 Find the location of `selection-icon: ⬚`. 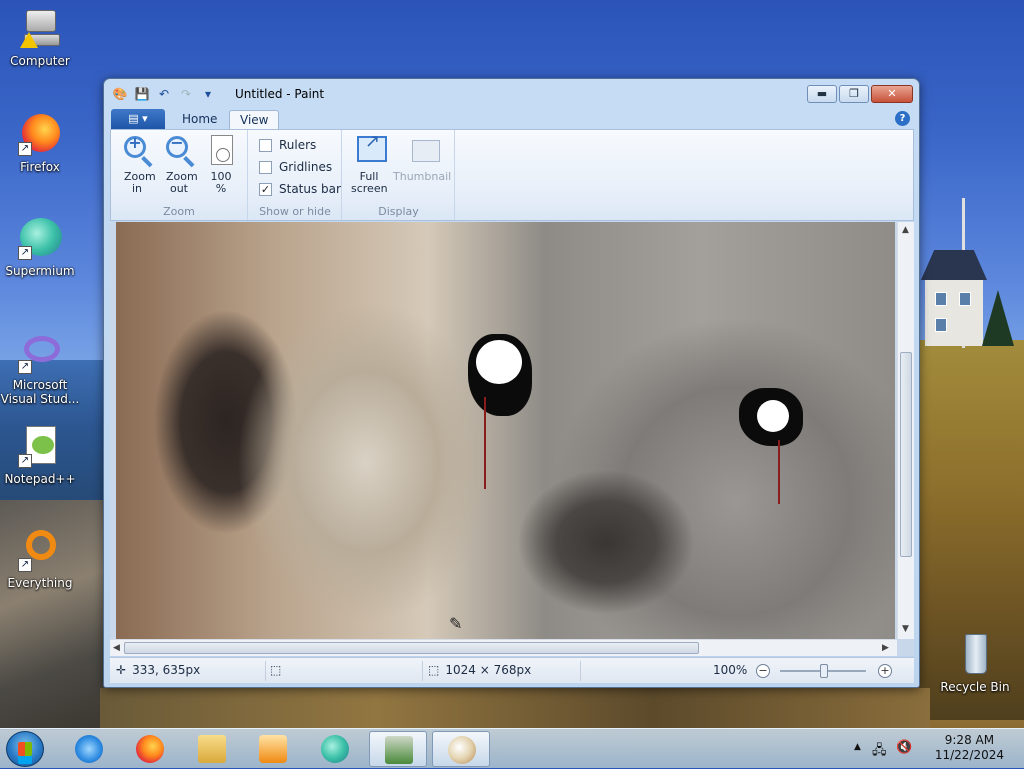

selection-icon: ⬚ is located at coordinates (276, 670).